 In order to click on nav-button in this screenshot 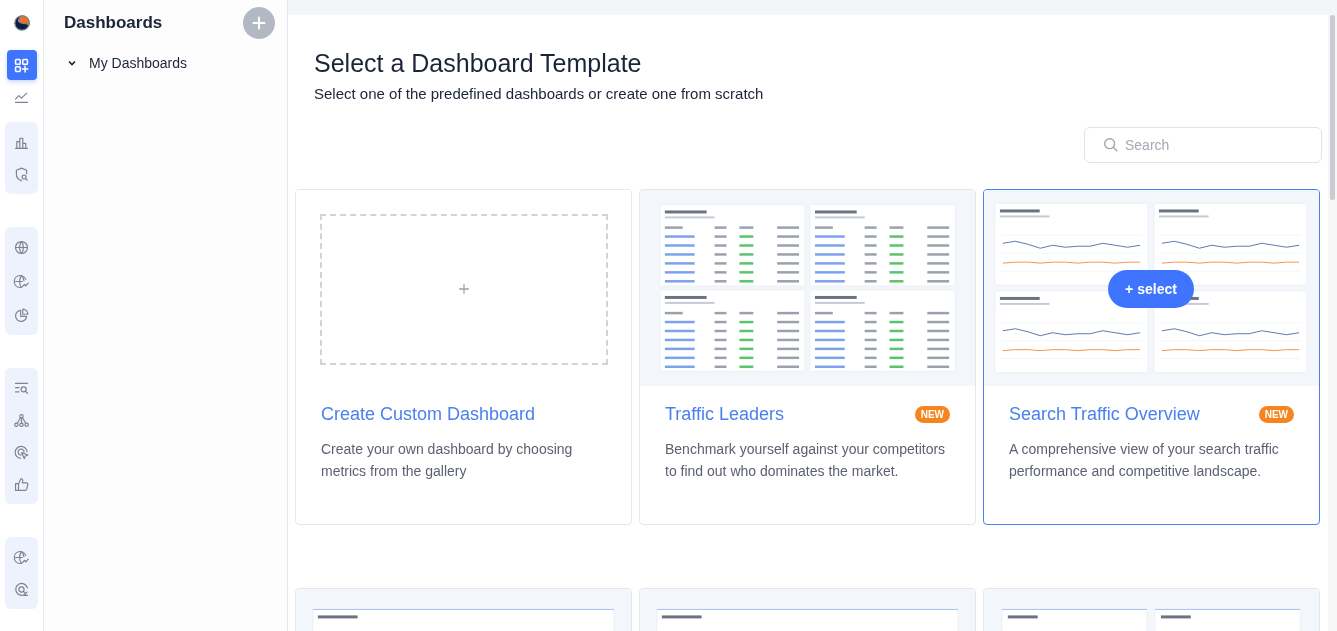, I will do `click(21, 65)`.